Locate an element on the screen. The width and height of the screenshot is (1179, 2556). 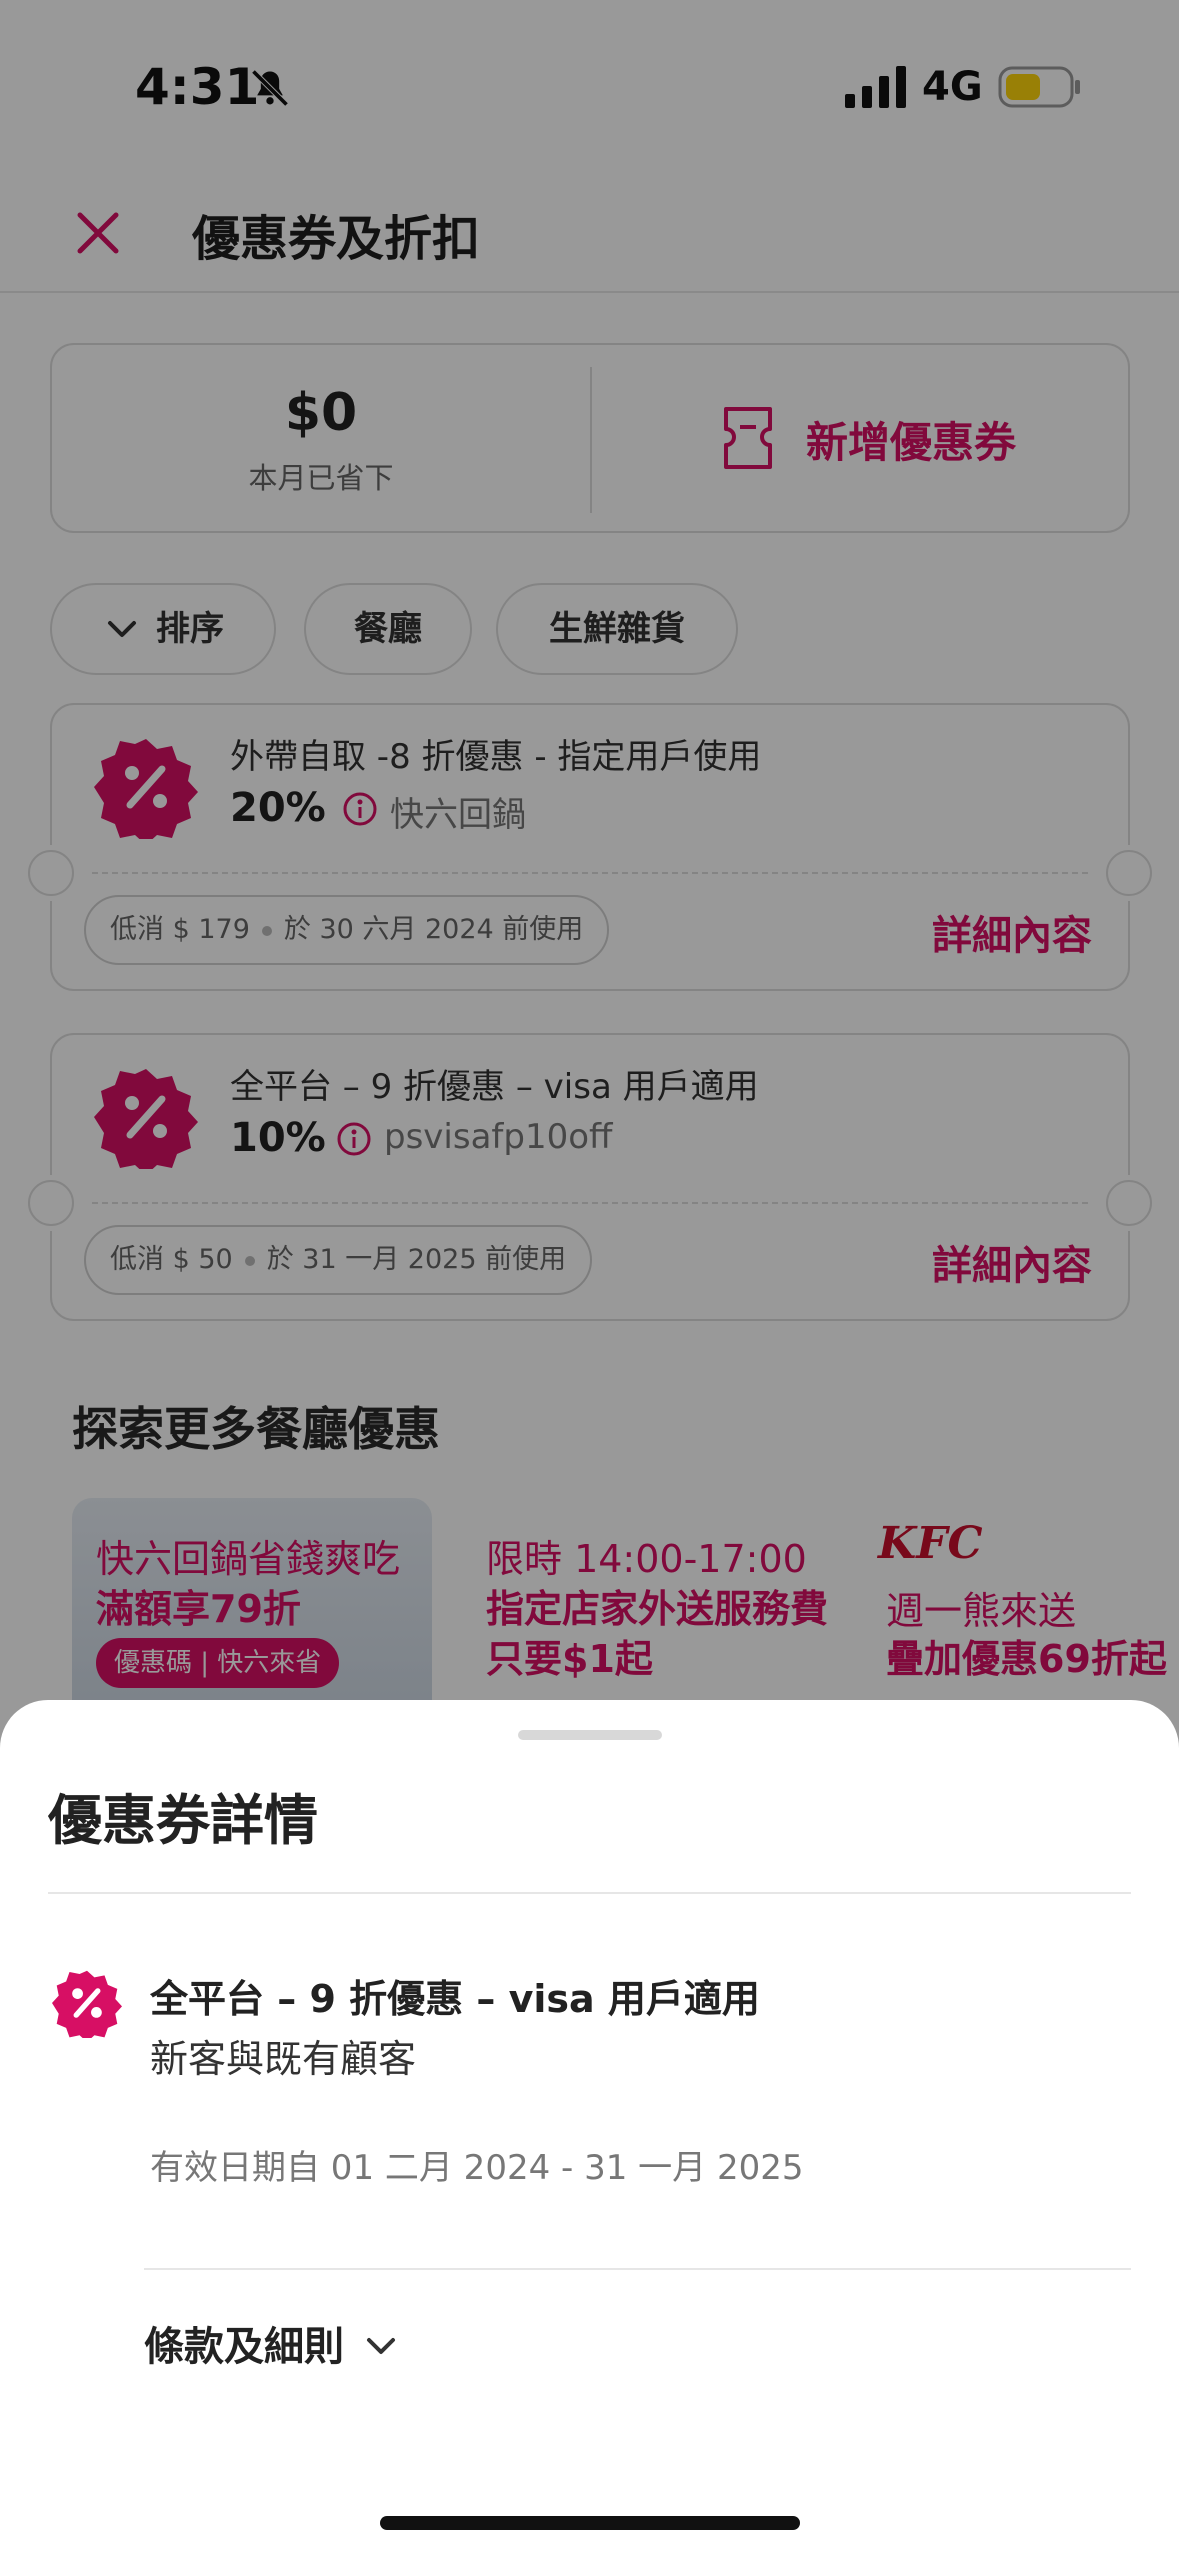
sheet-voucher-title: 全平台 – 9 折優惠 – visa 用戶適用 is located at coordinates (455, 1999).